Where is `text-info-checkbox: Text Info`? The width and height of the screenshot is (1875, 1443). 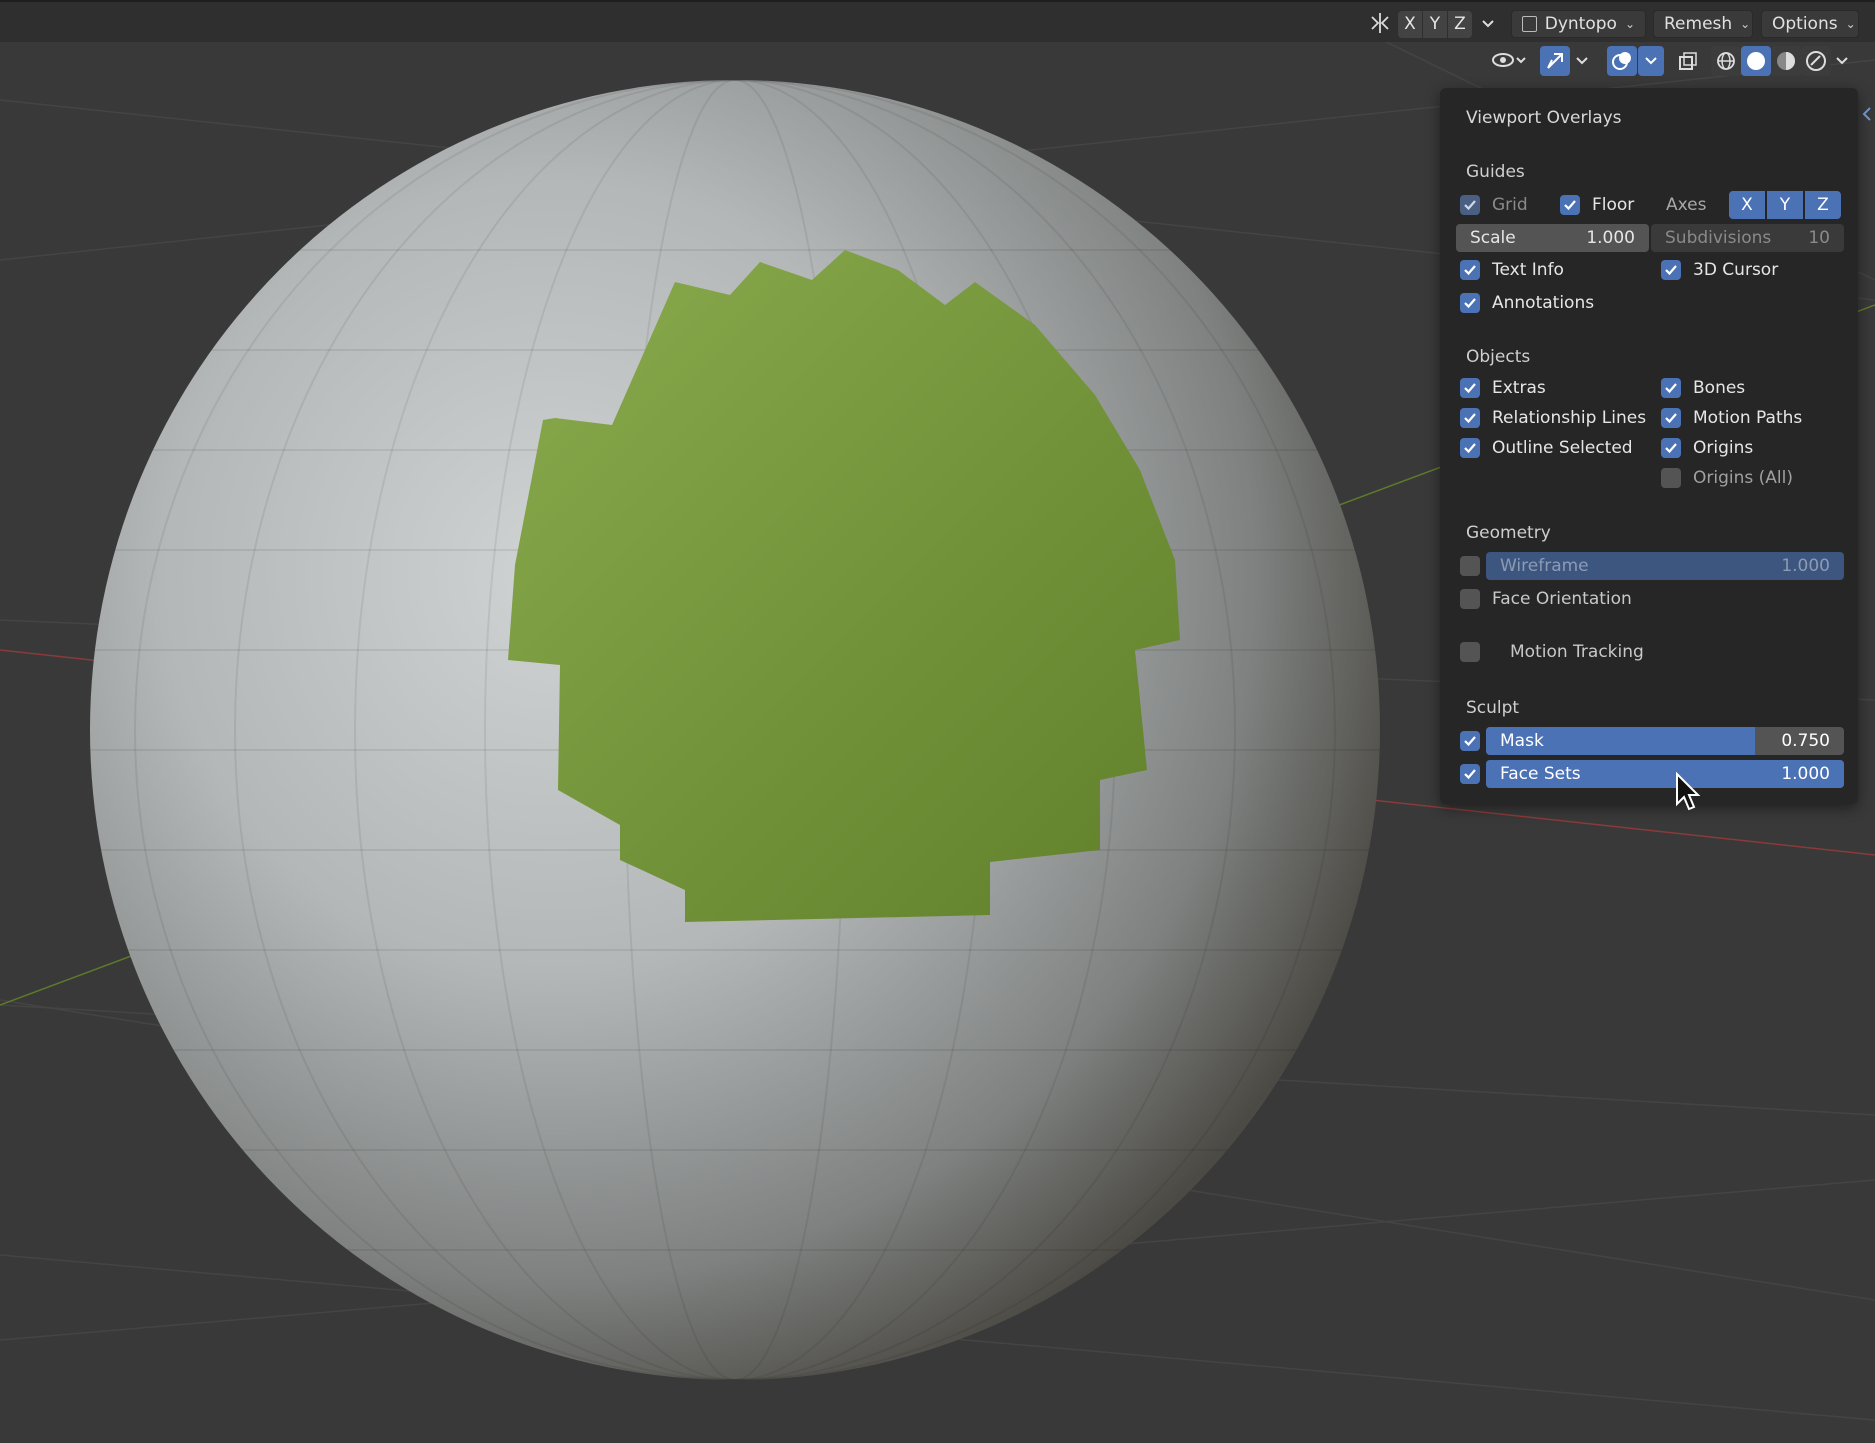 text-info-checkbox: Text Info is located at coordinates (1512, 270).